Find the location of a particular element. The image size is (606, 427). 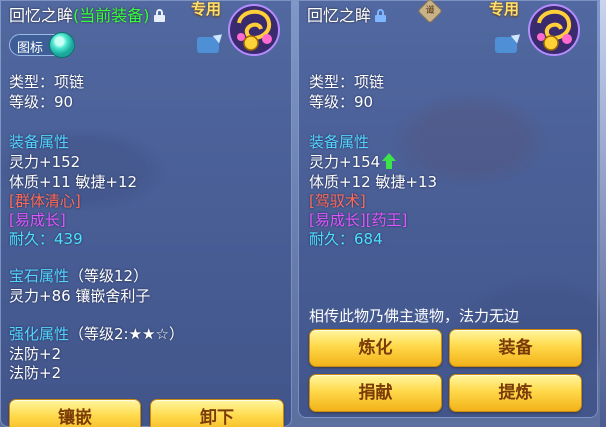

gem-section: 宝石属性（等级12） is located at coordinates (78, 275).